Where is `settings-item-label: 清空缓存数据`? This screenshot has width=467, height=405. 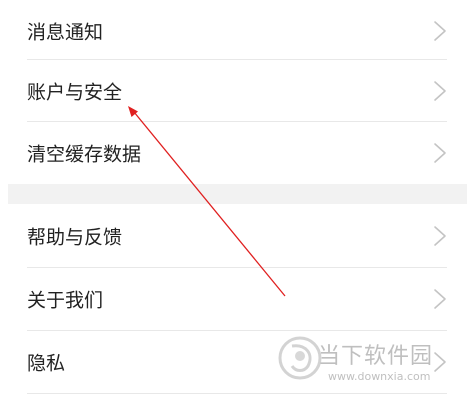
settings-item-label: 清空缓存数据 is located at coordinates (84, 154).